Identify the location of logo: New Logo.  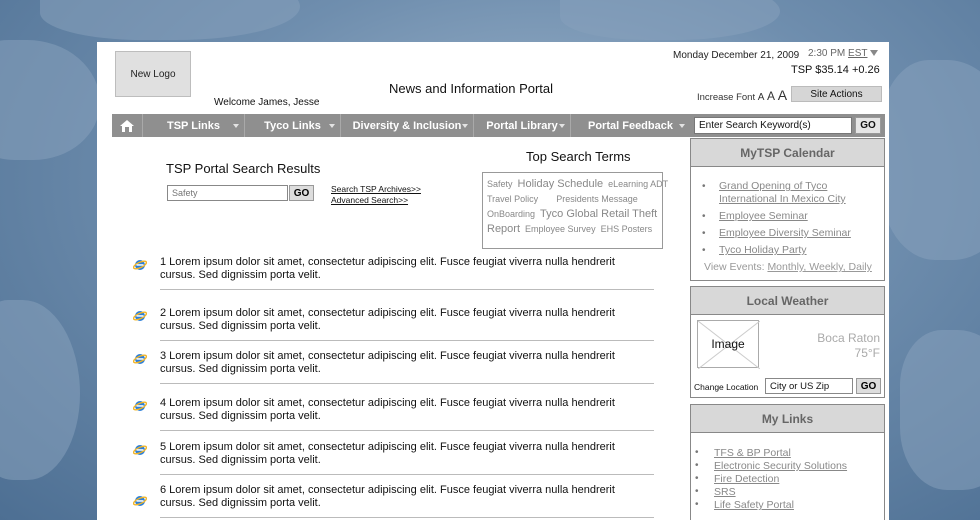
(153, 74).